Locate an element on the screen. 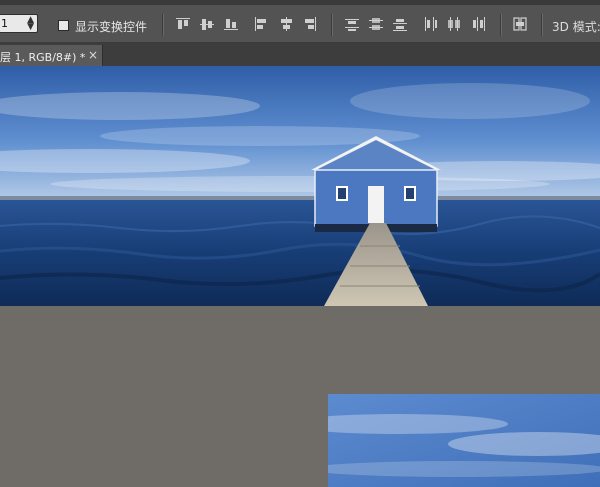 This screenshot has width=600, height=487. auto-select-dropdown: 1 ▲ ▼ is located at coordinates (19, 23).